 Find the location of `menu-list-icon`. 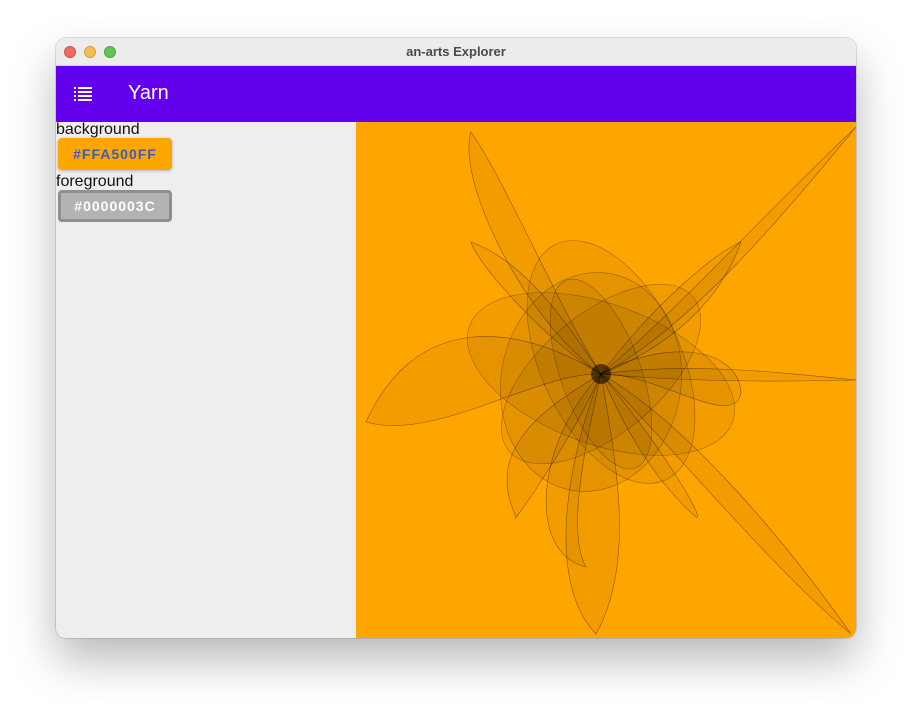

menu-list-icon is located at coordinates (83, 94).